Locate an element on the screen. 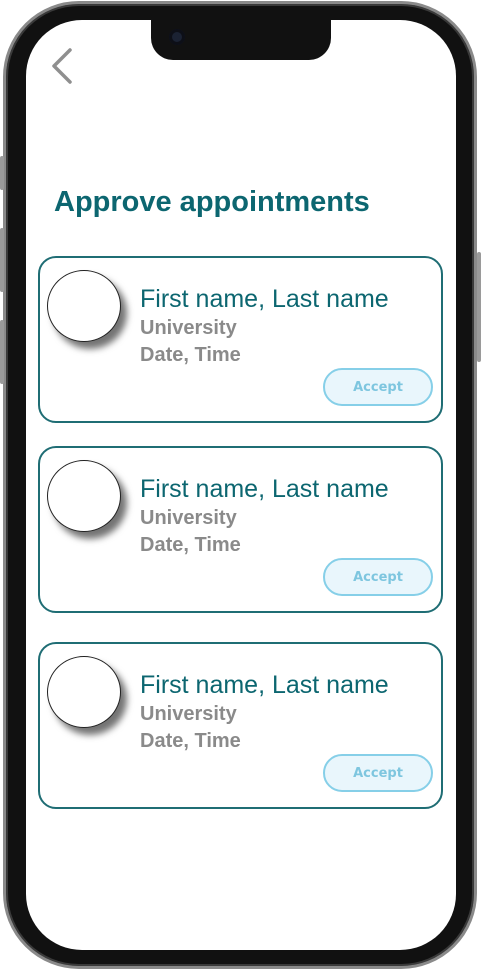 This screenshot has width=481, height=972. camera-icon is located at coordinates (177, 37).